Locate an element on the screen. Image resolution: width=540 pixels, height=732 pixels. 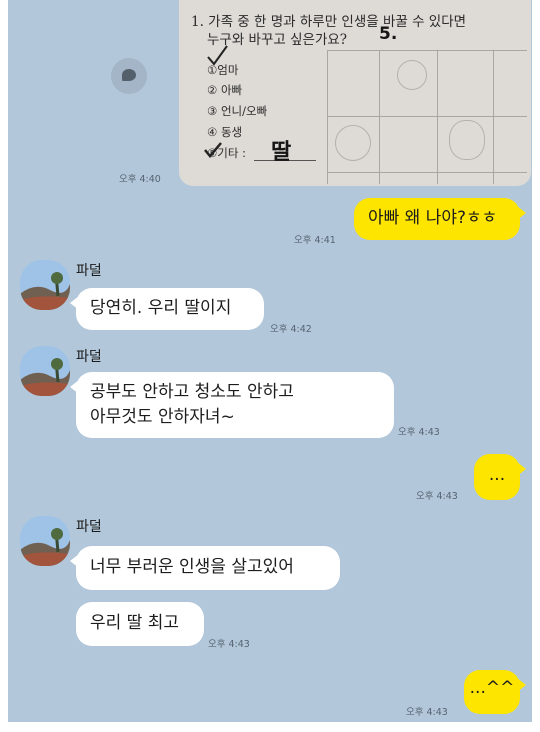
option-2: ② 아빠 is located at coordinates (225, 90).